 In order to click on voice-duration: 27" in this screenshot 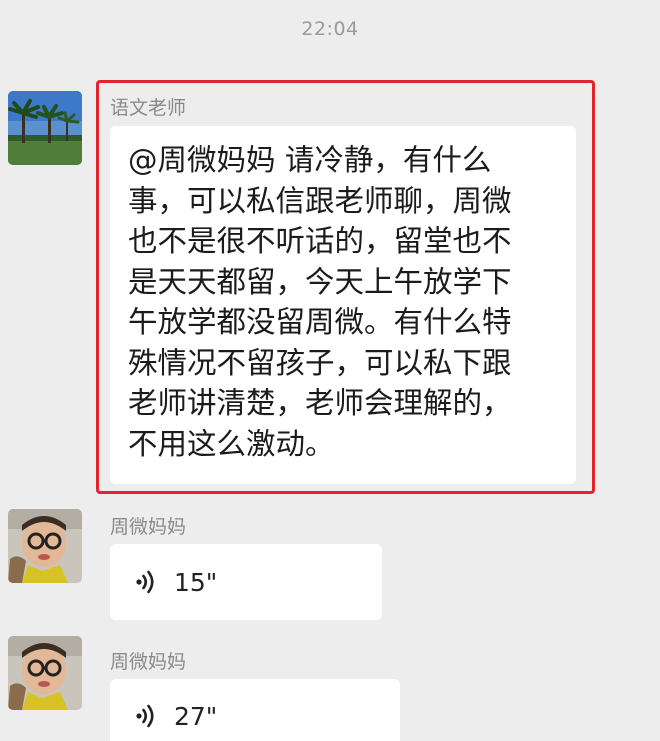, I will do `click(196, 716)`.